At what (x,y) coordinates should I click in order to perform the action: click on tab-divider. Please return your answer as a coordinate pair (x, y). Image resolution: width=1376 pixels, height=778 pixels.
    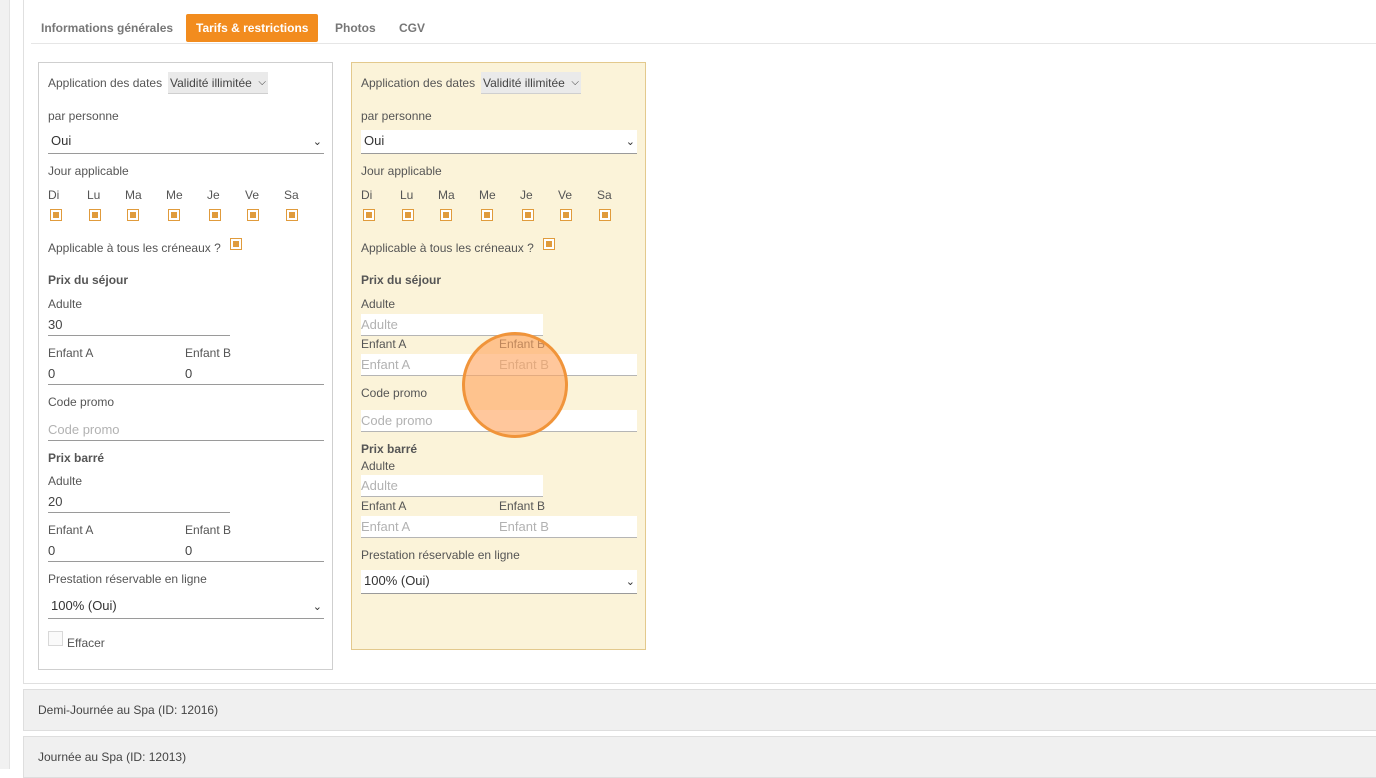
    Looking at the image, I should click on (703, 43).